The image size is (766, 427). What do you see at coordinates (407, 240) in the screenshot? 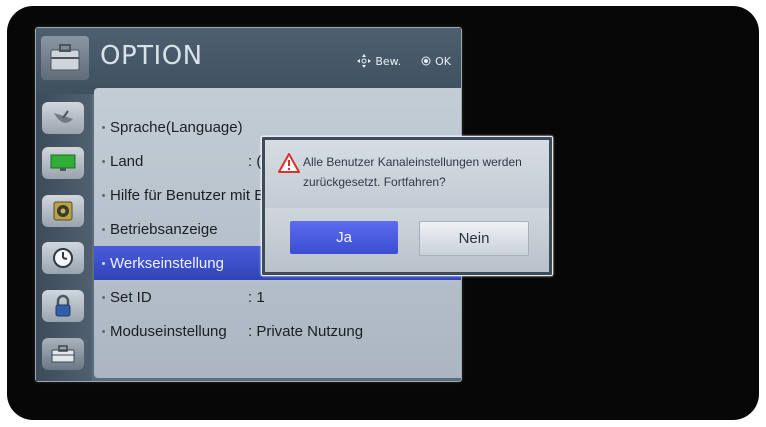
I see `dialog-button-area: Ja Nein` at bounding box center [407, 240].